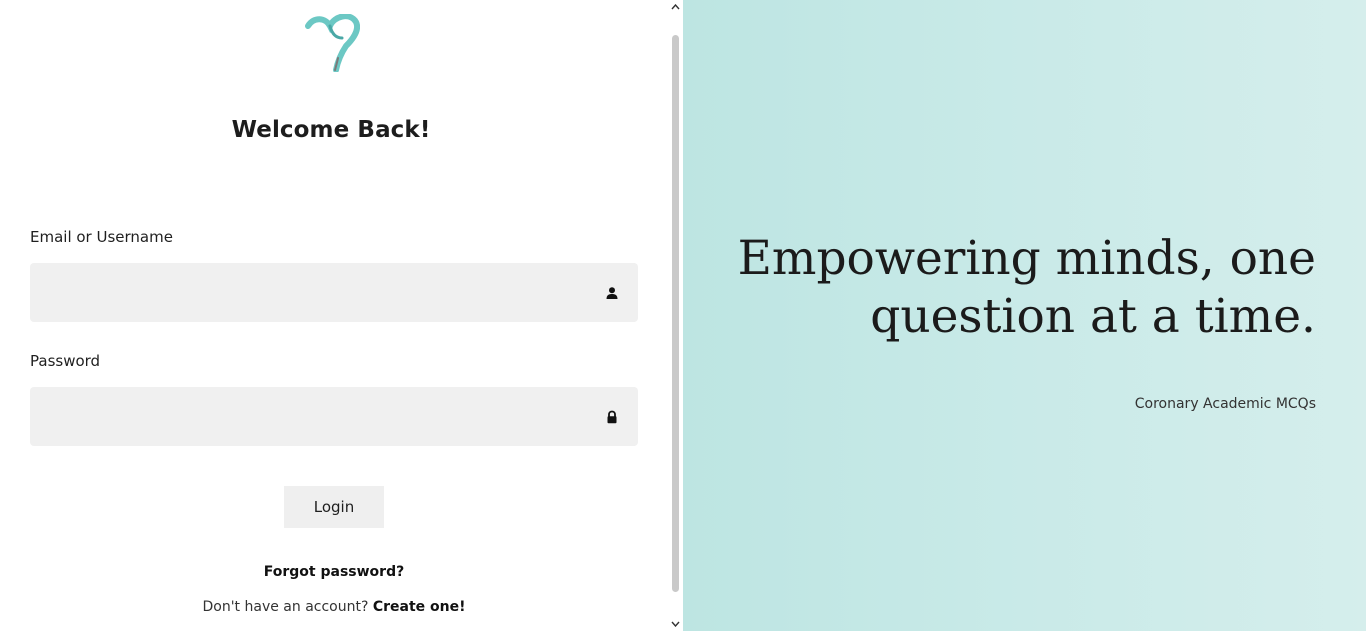 Image resolution: width=1366 pixels, height=631 pixels. What do you see at coordinates (334, 572) in the screenshot?
I see `forgot-password-link: Forgot password?` at bounding box center [334, 572].